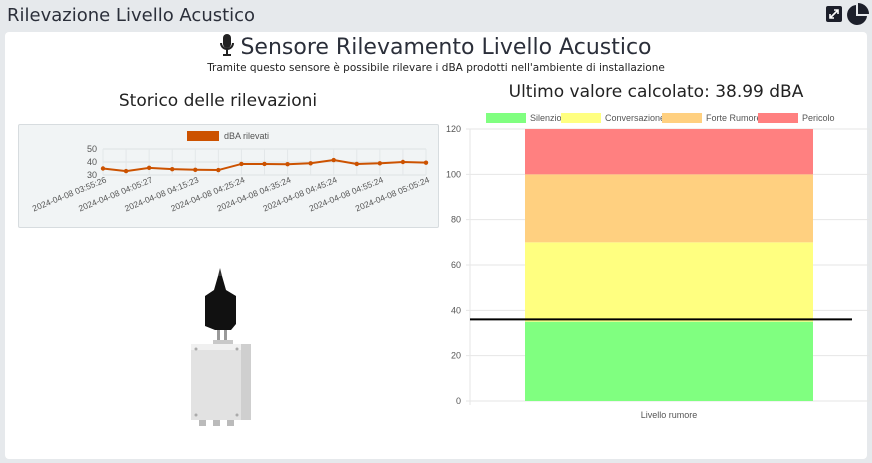 Image resolution: width=872 pixels, height=463 pixels. Describe the element at coordinates (669, 152) in the screenshot. I see `bar-segment-pericolo` at that location.